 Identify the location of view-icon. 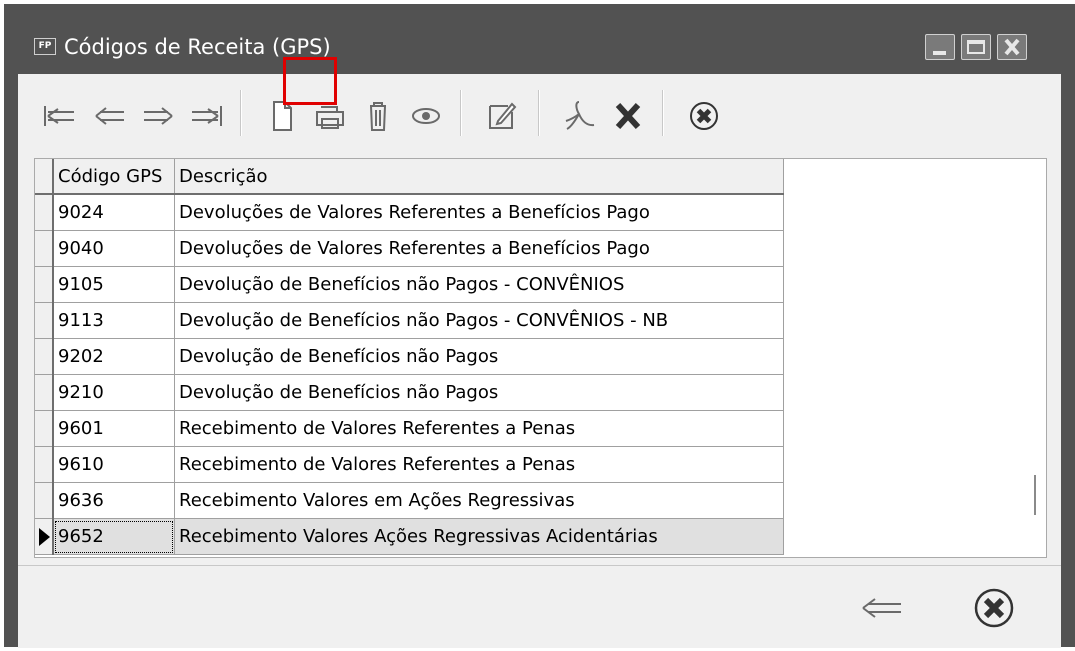
(426, 116).